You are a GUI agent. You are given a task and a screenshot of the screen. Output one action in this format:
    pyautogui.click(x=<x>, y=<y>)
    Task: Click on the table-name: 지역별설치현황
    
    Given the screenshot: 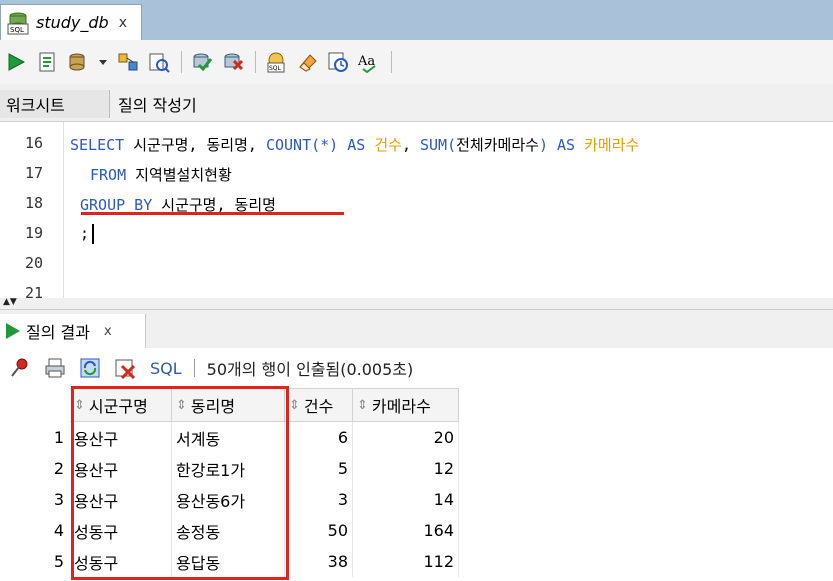 What is the action you would take?
    pyautogui.click(x=179, y=175)
    